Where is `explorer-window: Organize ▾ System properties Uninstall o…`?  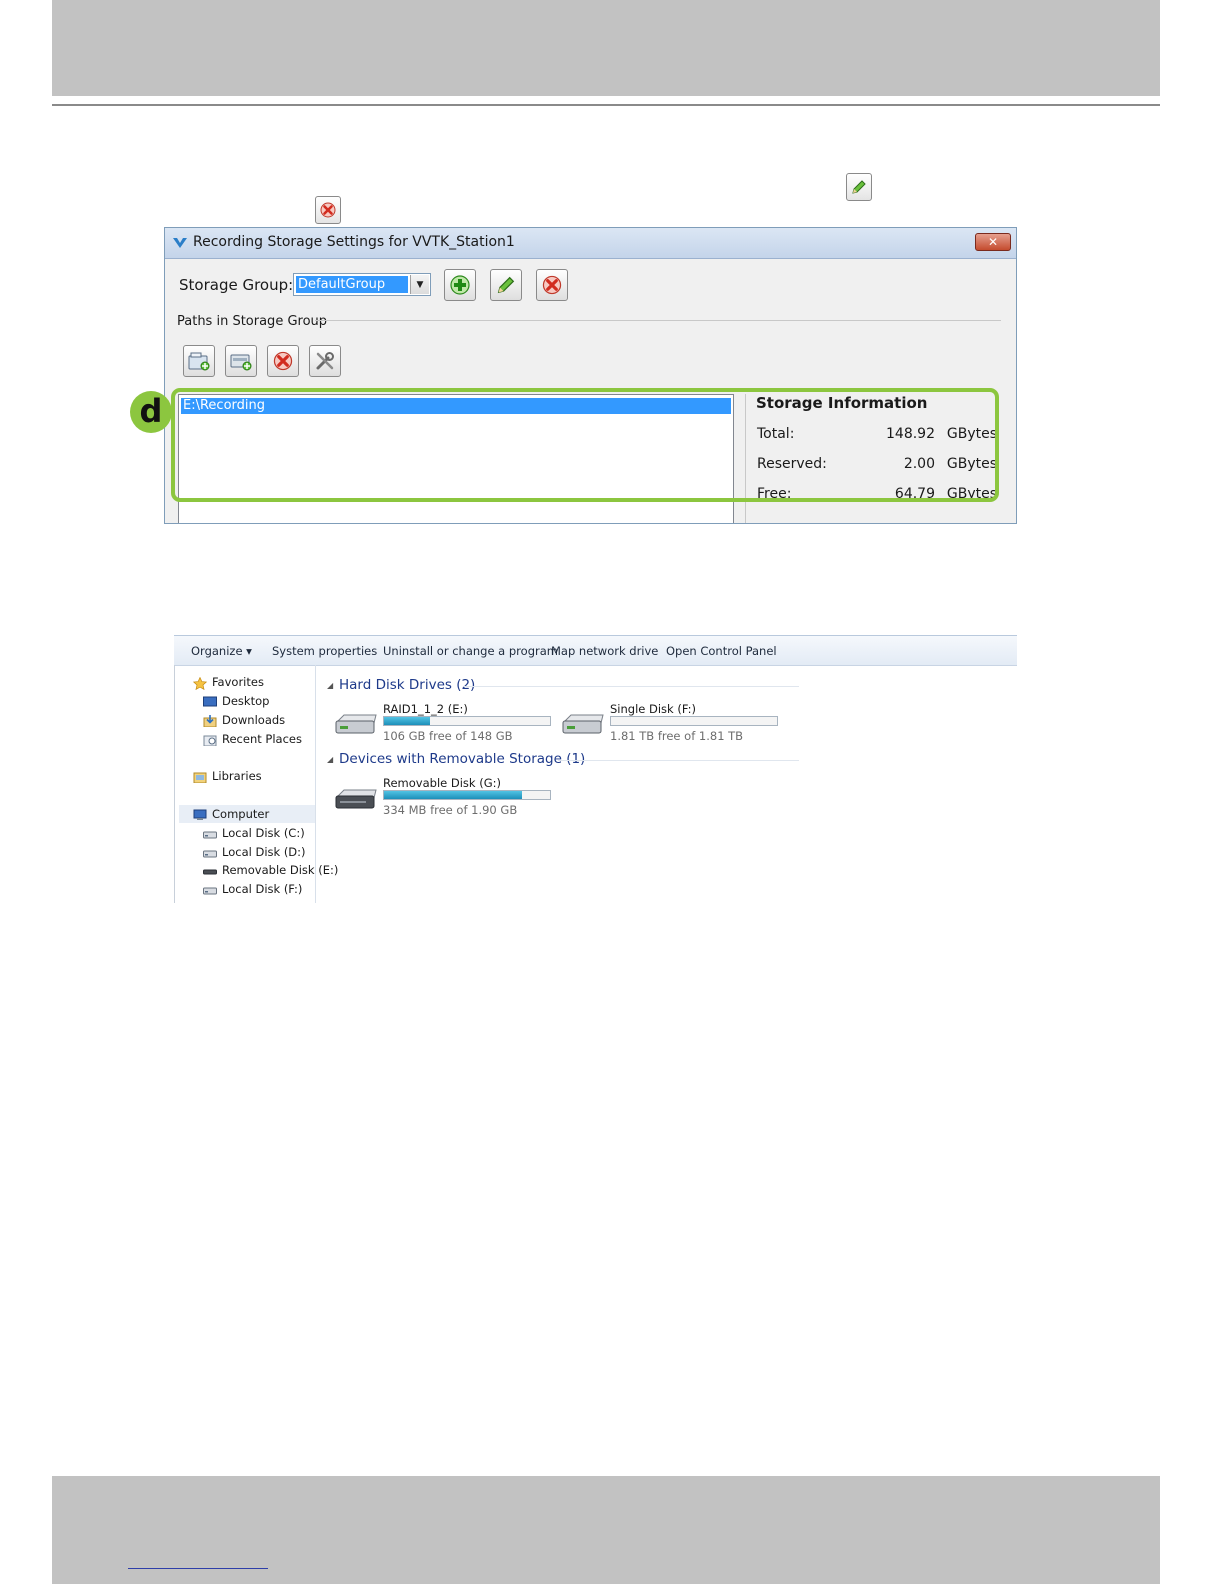
explorer-window: Organize ▾ System properties Uninstall o… is located at coordinates (595, 769).